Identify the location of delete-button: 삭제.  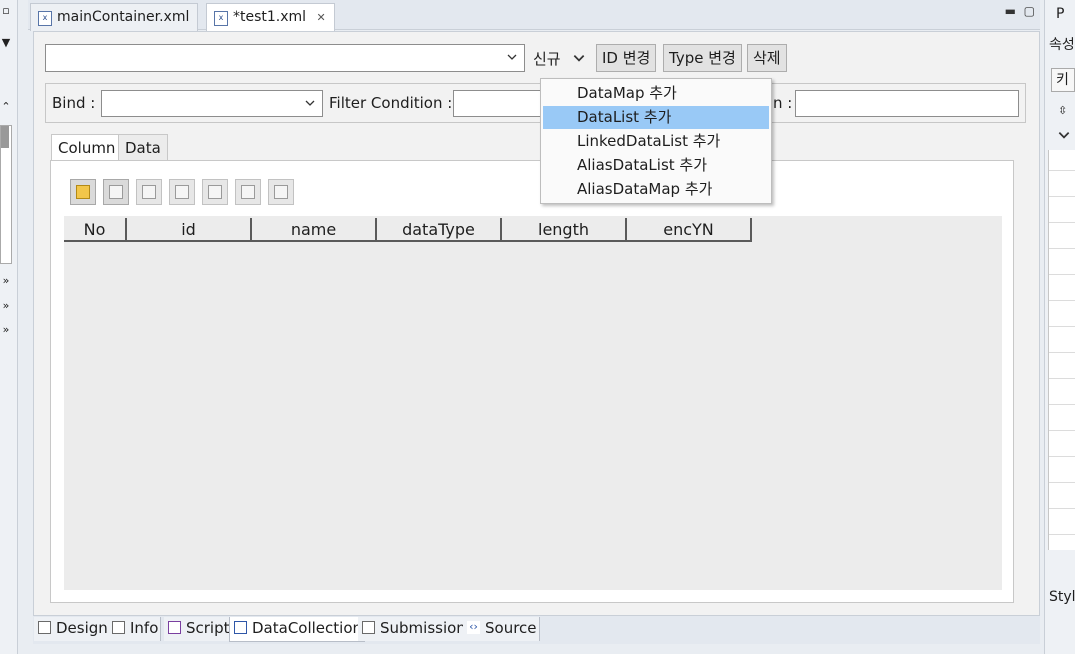
(767, 58).